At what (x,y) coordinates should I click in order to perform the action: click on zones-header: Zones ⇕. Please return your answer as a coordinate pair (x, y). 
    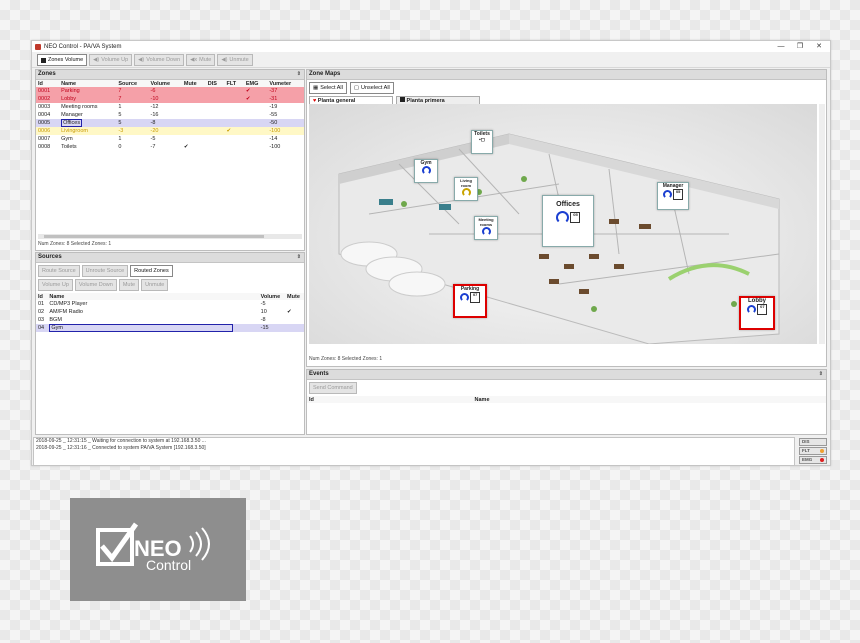
    Looking at the image, I should click on (170, 75).